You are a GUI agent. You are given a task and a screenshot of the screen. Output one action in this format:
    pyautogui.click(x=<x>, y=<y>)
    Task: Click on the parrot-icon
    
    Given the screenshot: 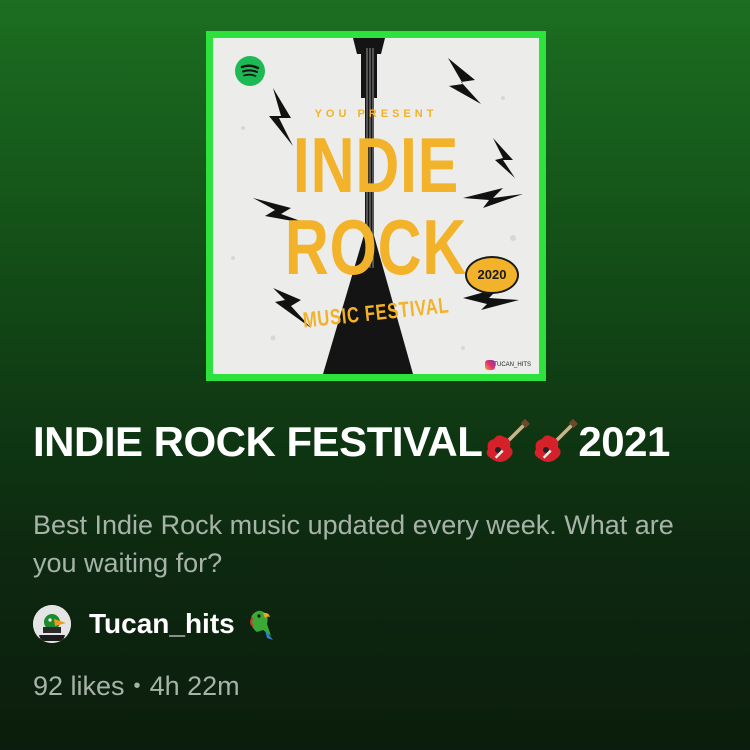 What is the action you would take?
    pyautogui.click(x=260, y=624)
    